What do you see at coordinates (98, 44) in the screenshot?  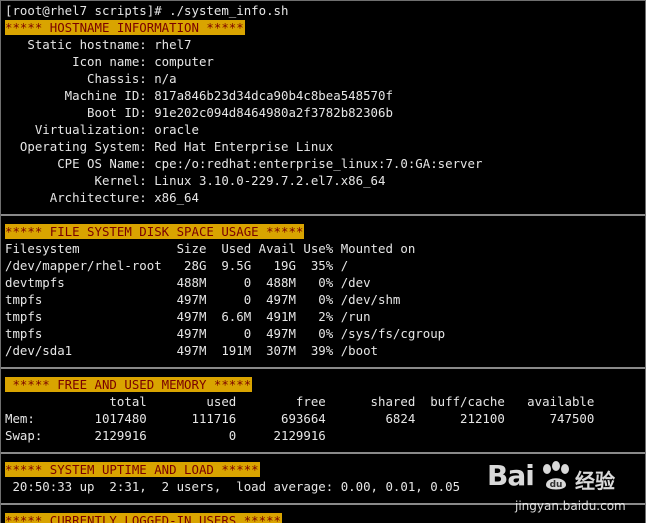 I see `hostname-line: Static hostname: rhel7` at bounding box center [98, 44].